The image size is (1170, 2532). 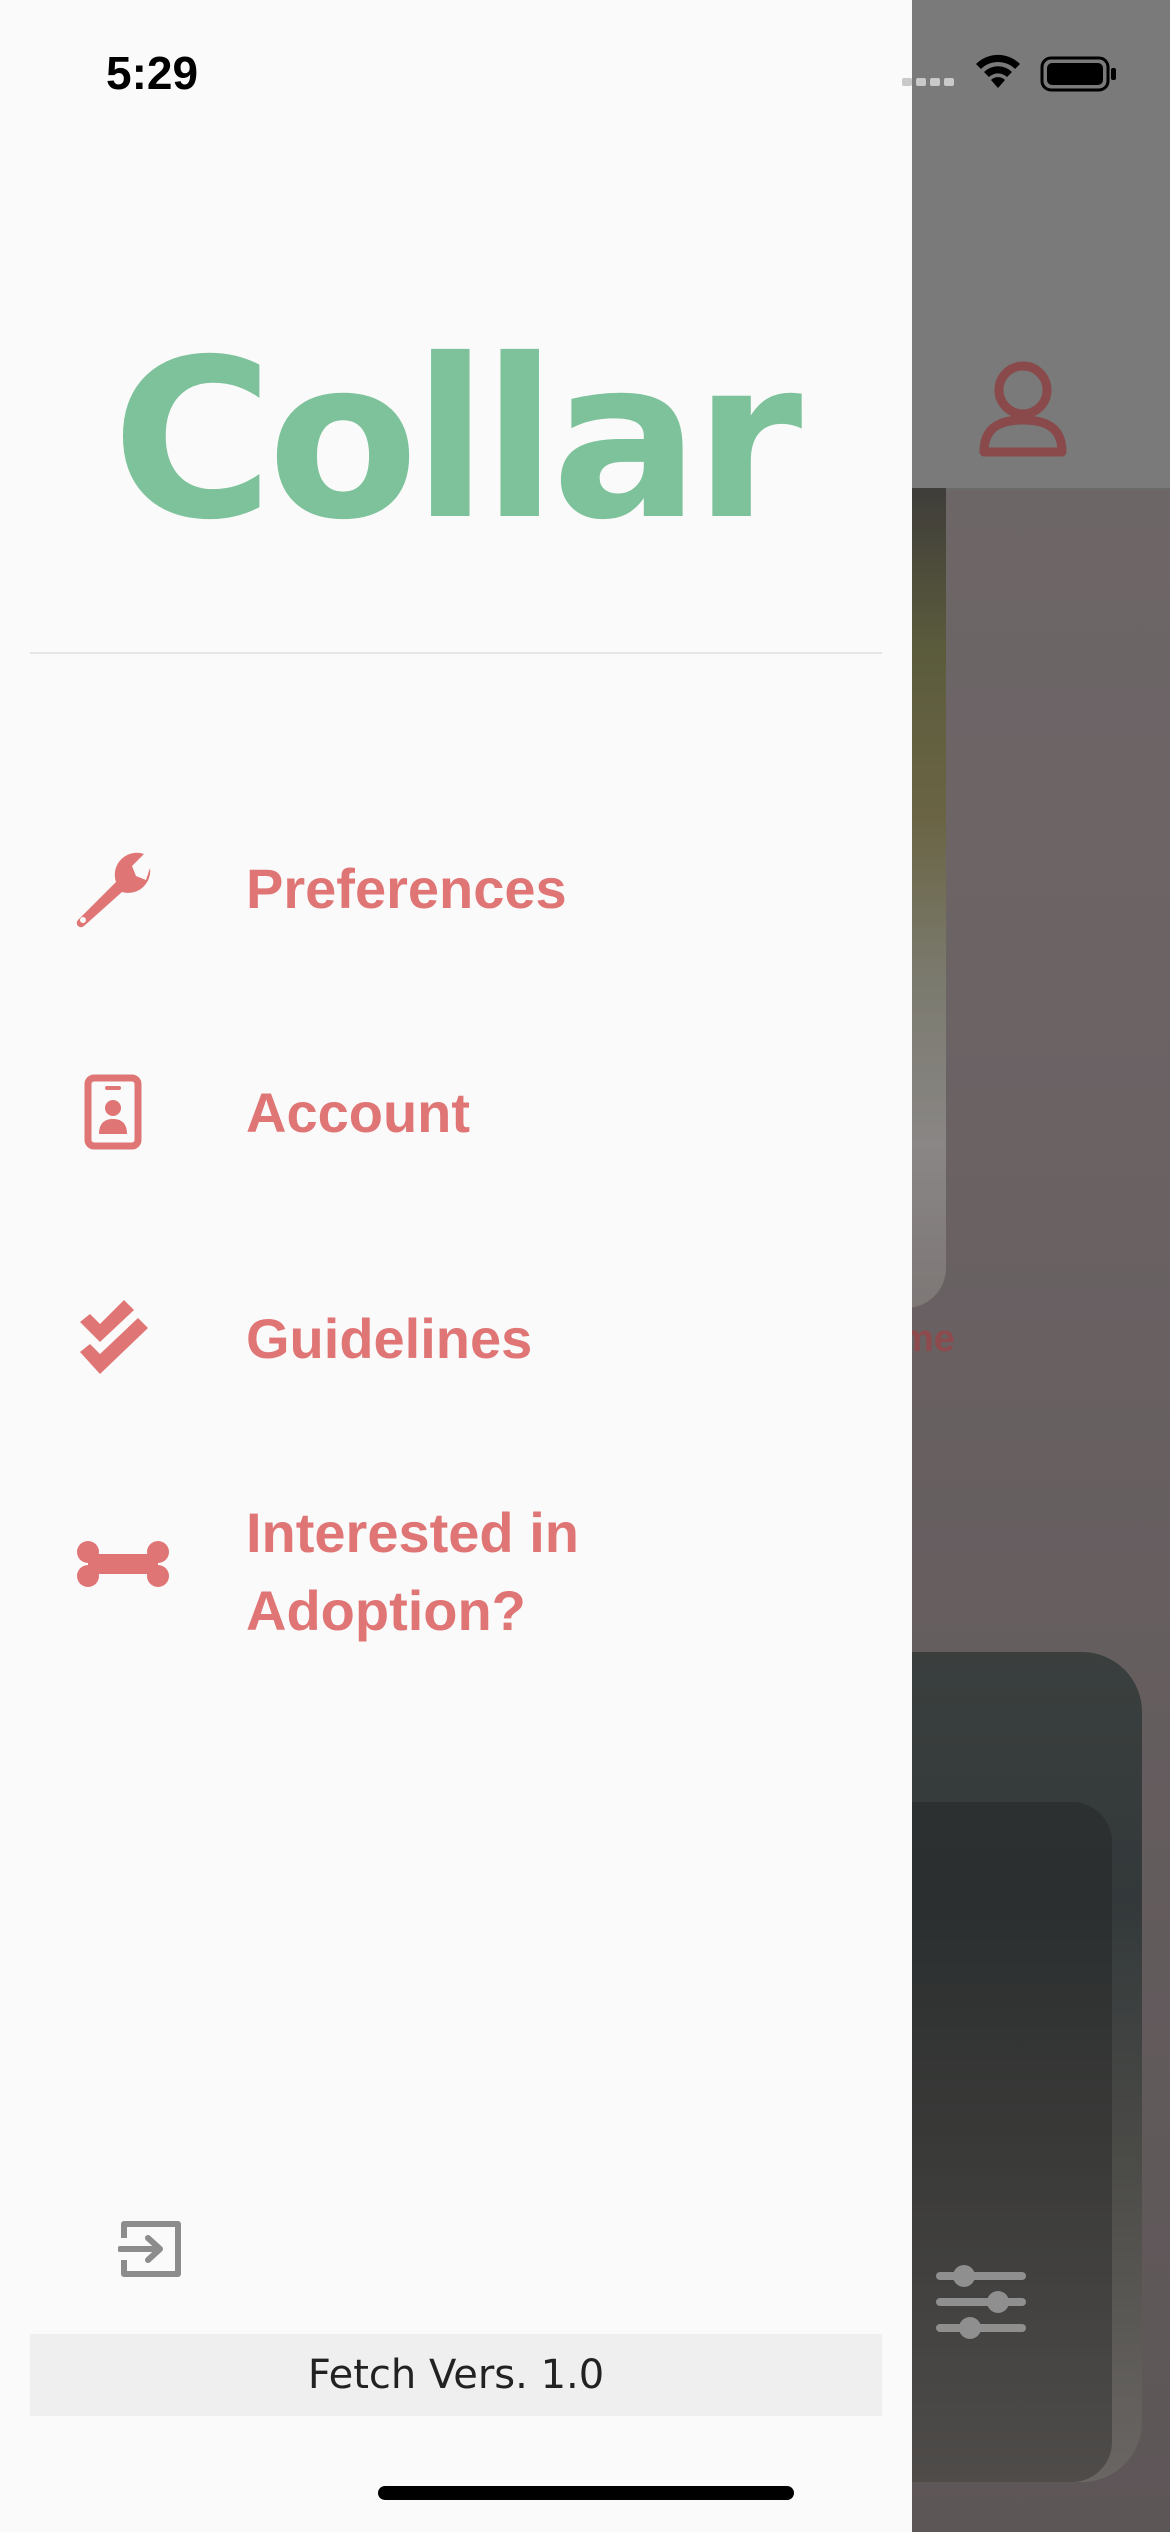 I want to click on bone-icon, so click(x=123, y=1564).